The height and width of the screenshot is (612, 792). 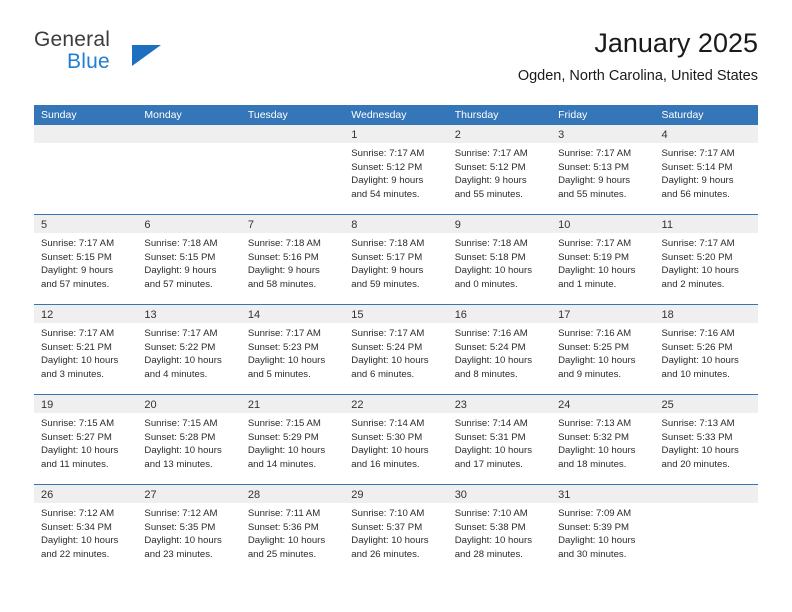 I want to click on day-detail-line: Sunset: 5:24 PM, so click(x=490, y=347).